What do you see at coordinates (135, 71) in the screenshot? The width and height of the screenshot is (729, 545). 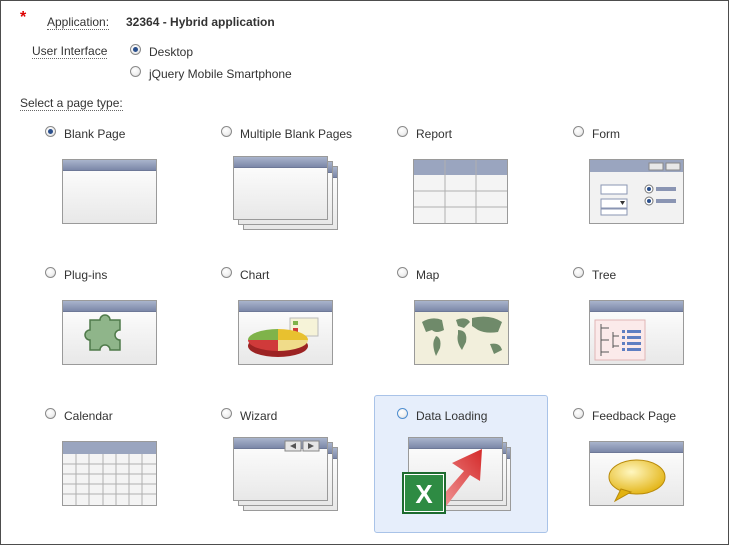 I see `ui-jquery-mobile-radio` at bounding box center [135, 71].